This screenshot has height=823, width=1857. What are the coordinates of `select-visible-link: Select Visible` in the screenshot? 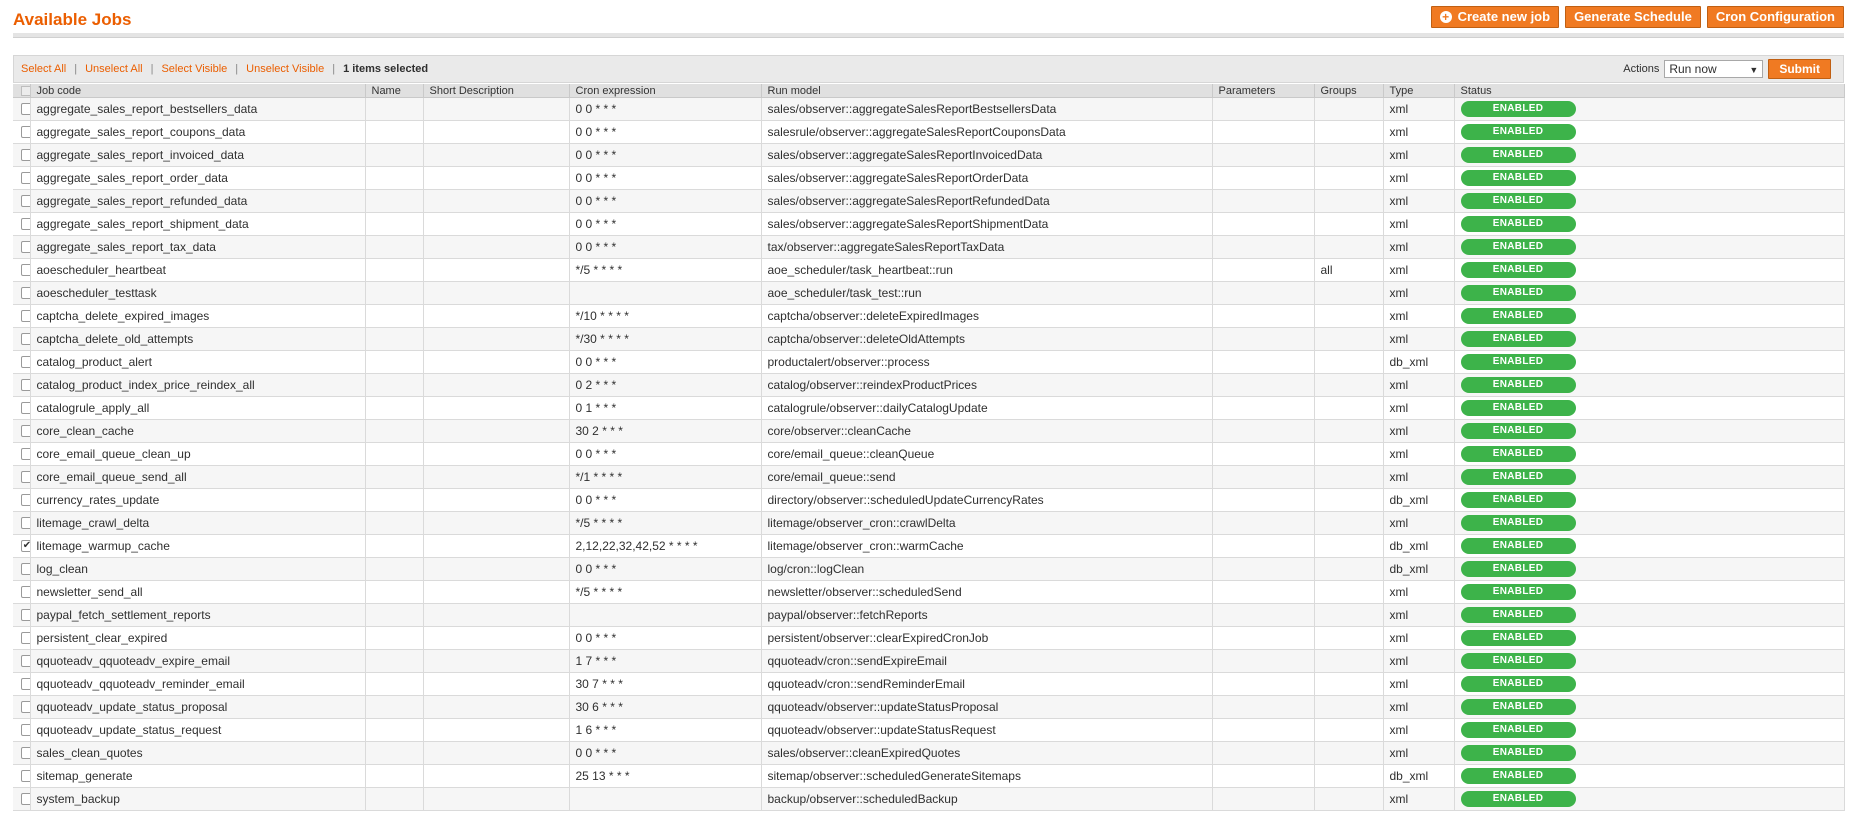 It's located at (194, 69).